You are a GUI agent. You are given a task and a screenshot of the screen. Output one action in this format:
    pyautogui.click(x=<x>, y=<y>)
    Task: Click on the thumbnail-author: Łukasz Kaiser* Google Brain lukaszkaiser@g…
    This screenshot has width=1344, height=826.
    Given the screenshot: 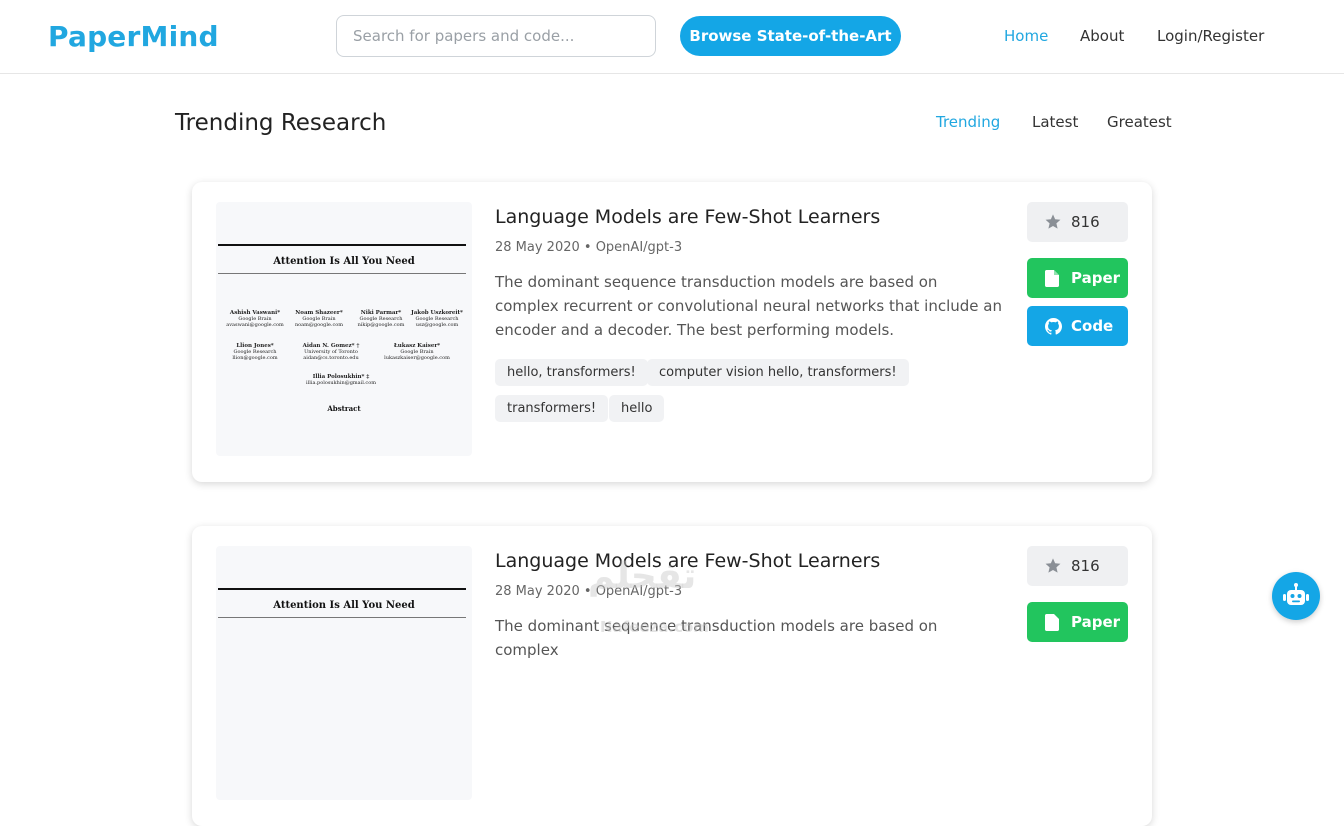 What is the action you would take?
    pyautogui.click(x=417, y=352)
    